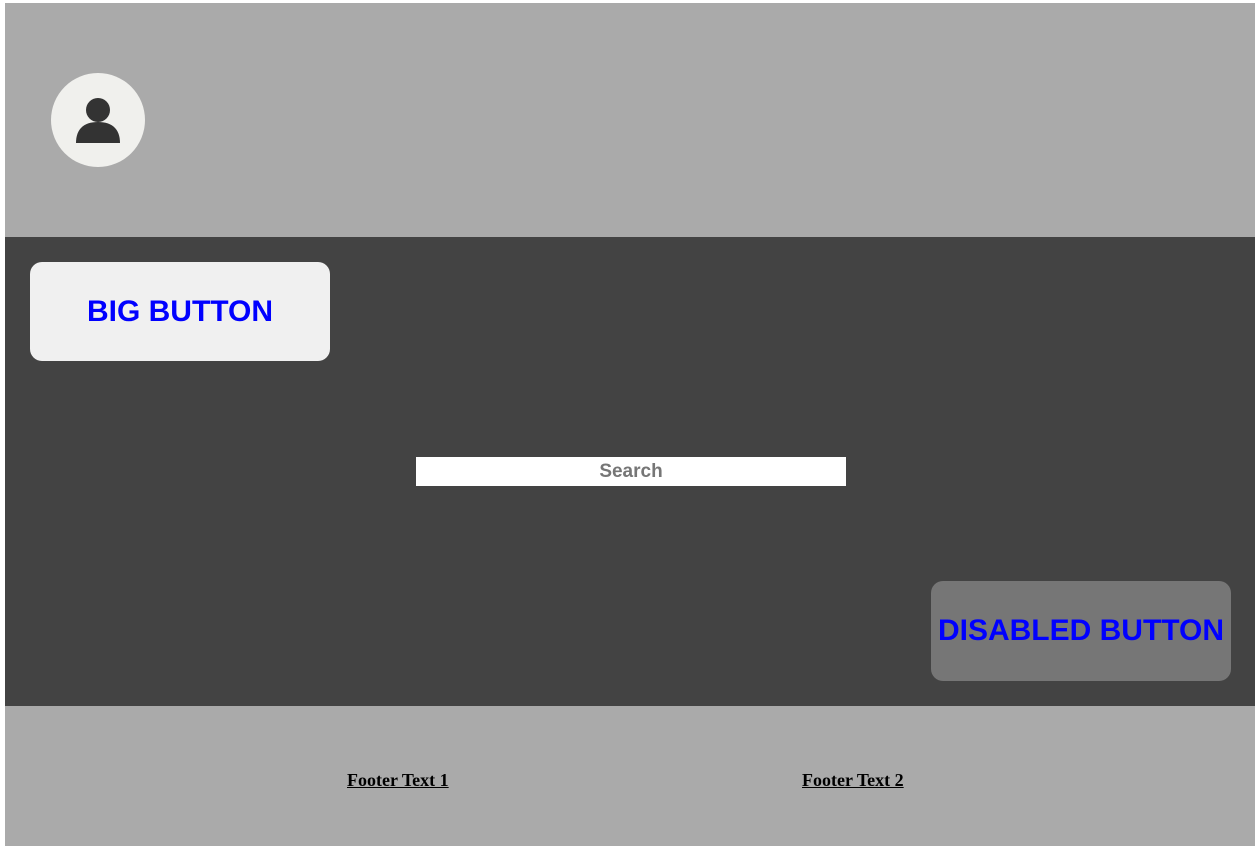 The width and height of the screenshot is (1260, 851). What do you see at coordinates (180, 311) in the screenshot?
I see `big-button: BIG BUTTON` at bounding box center [180, 311].